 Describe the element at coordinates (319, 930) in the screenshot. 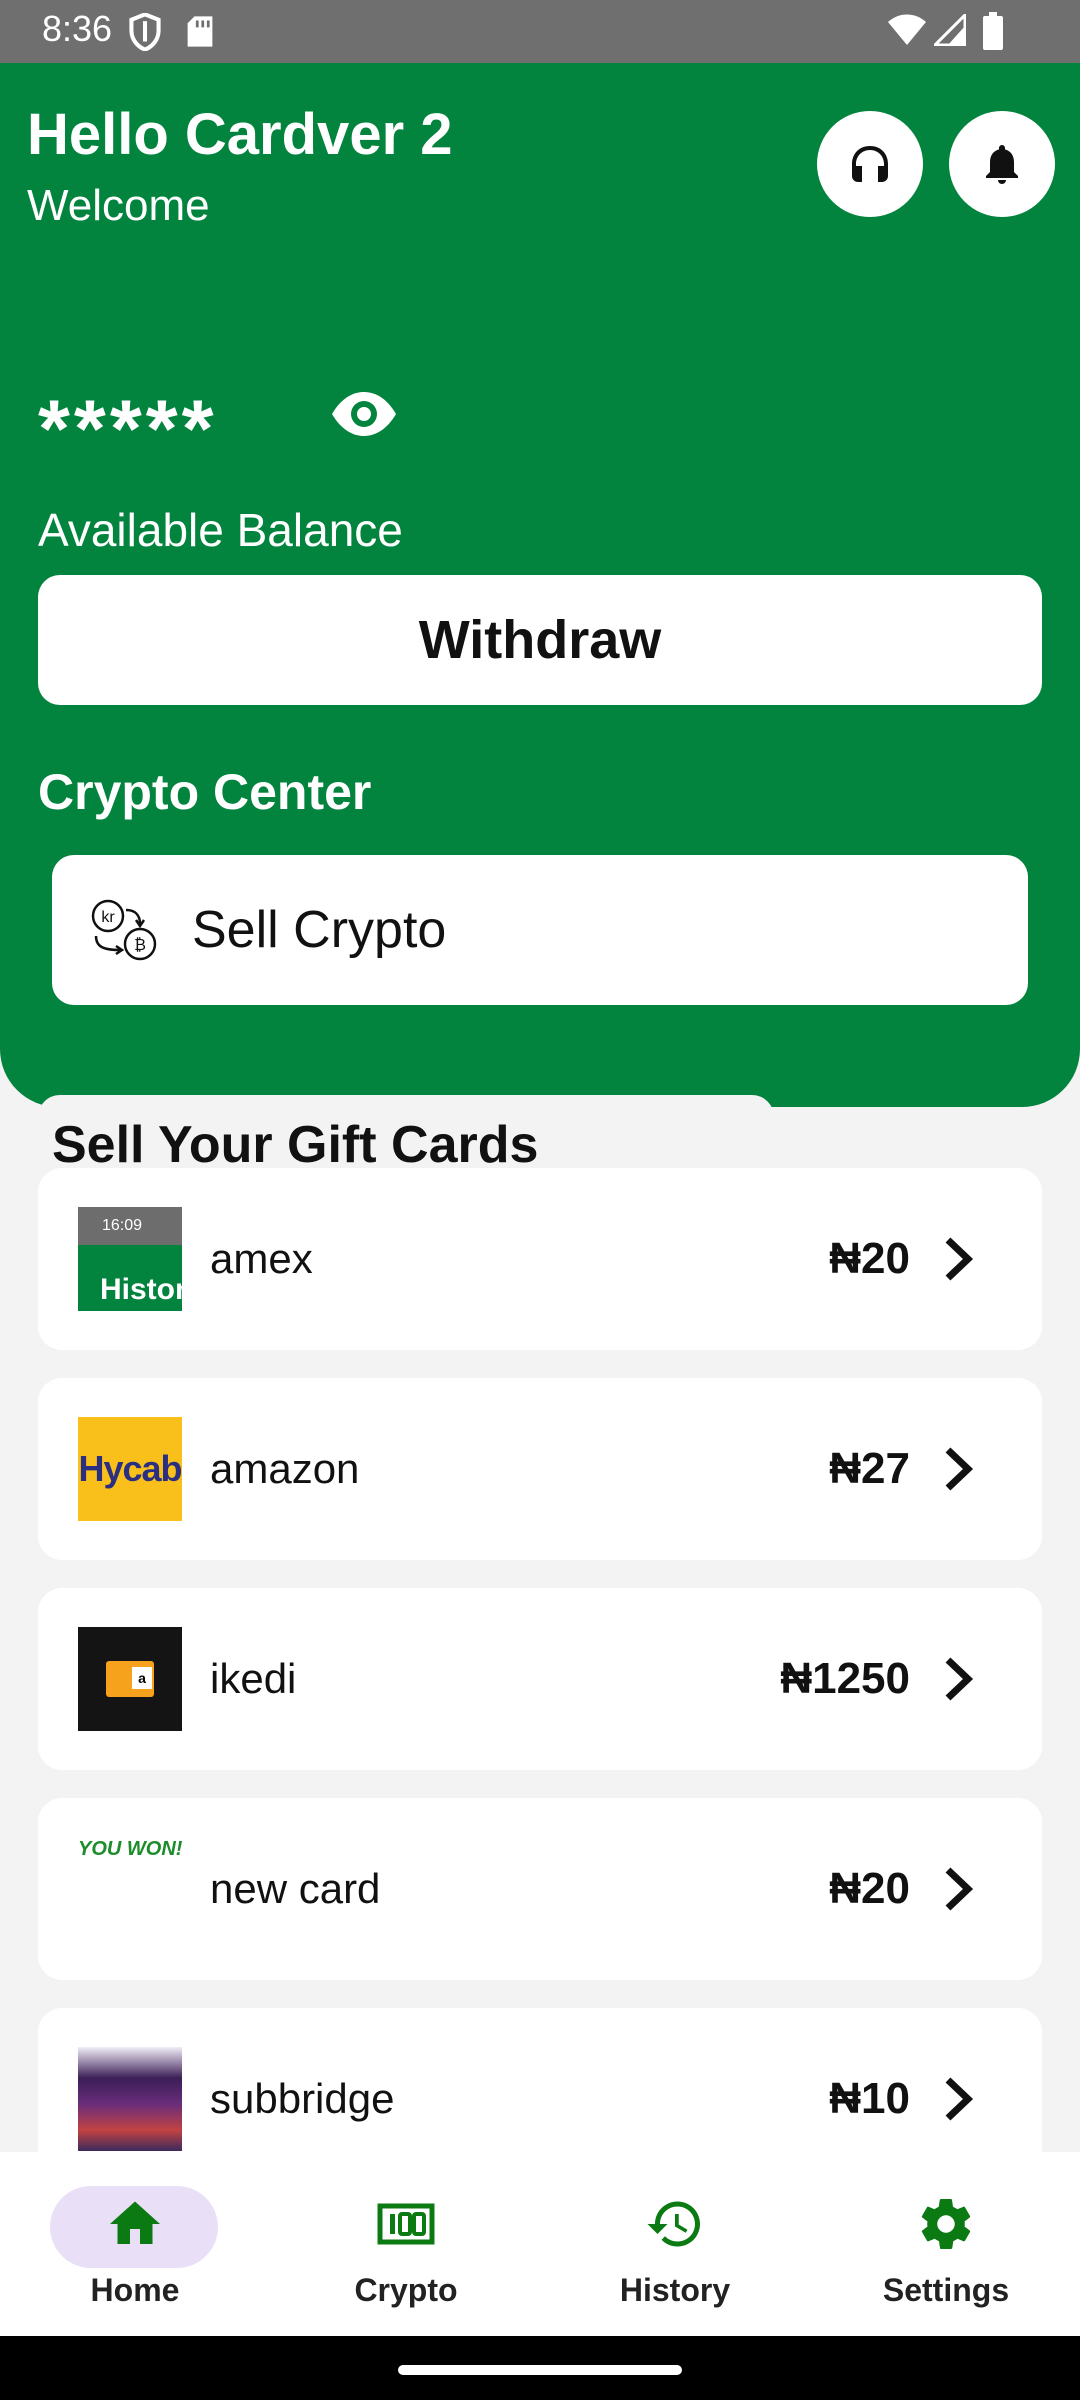

I see `sell-crypto-label: Sell Crypto` at that location.